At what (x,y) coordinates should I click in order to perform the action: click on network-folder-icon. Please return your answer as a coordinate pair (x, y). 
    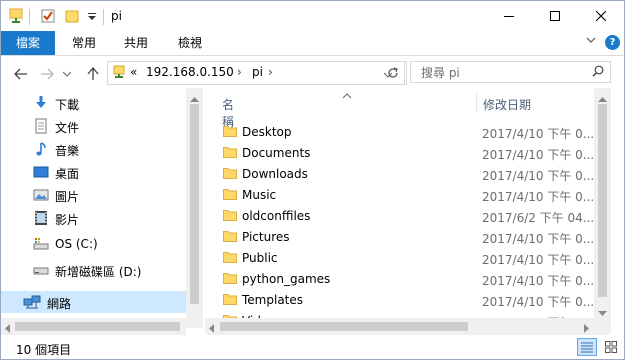
    Looking at the image, I should click on (16, 16).